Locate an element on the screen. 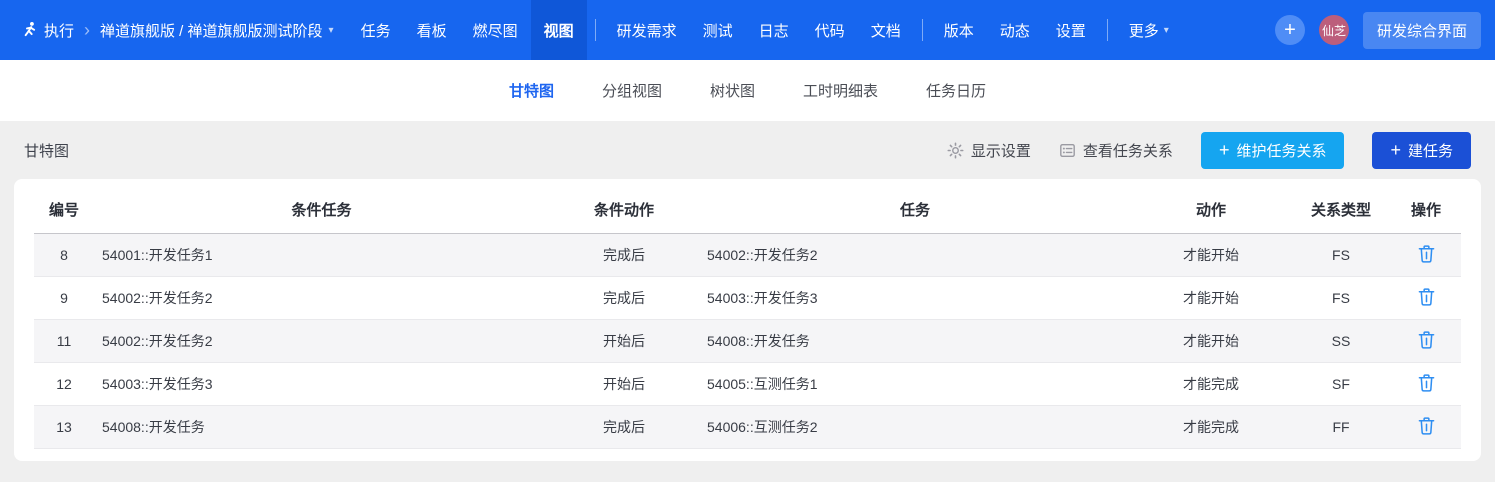 The height and width of the screenshot is (482, 1495). workbench-button: 研发综合界面 is located at coordinates (1421, 30).